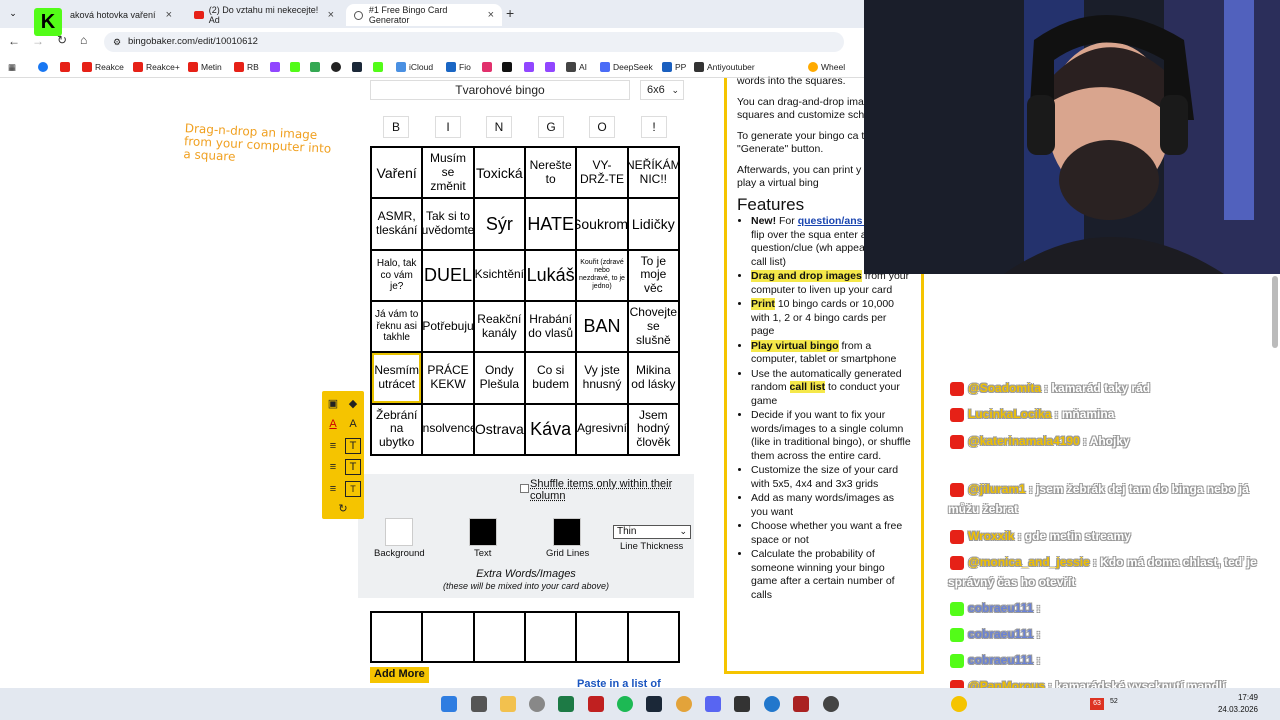  Describe the element at coordinates (566, 704) in the screenshot. I see `excel-icon` at that location.